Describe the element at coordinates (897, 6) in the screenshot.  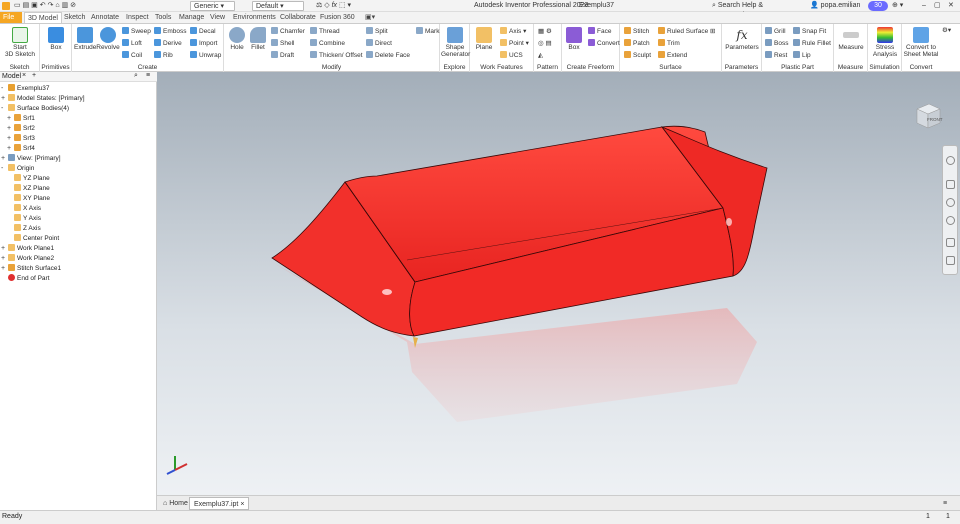
I see `help-icon: ⊕ ▾` at that location.